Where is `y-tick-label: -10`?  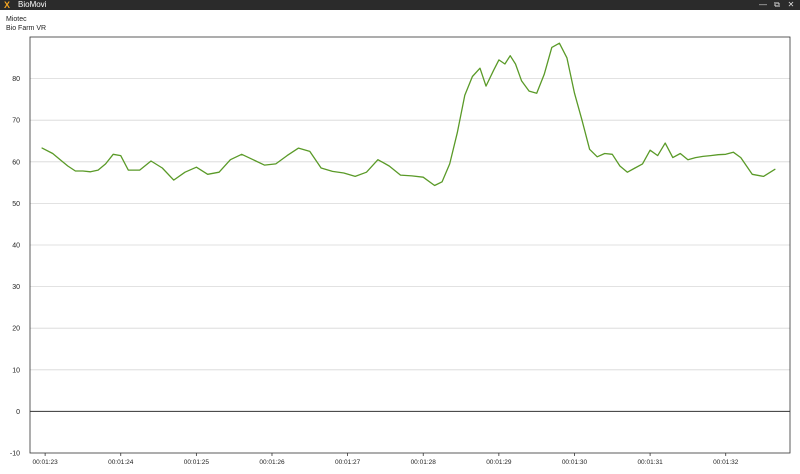 y-tick-label: -10 is located at coordinates (15, 454).